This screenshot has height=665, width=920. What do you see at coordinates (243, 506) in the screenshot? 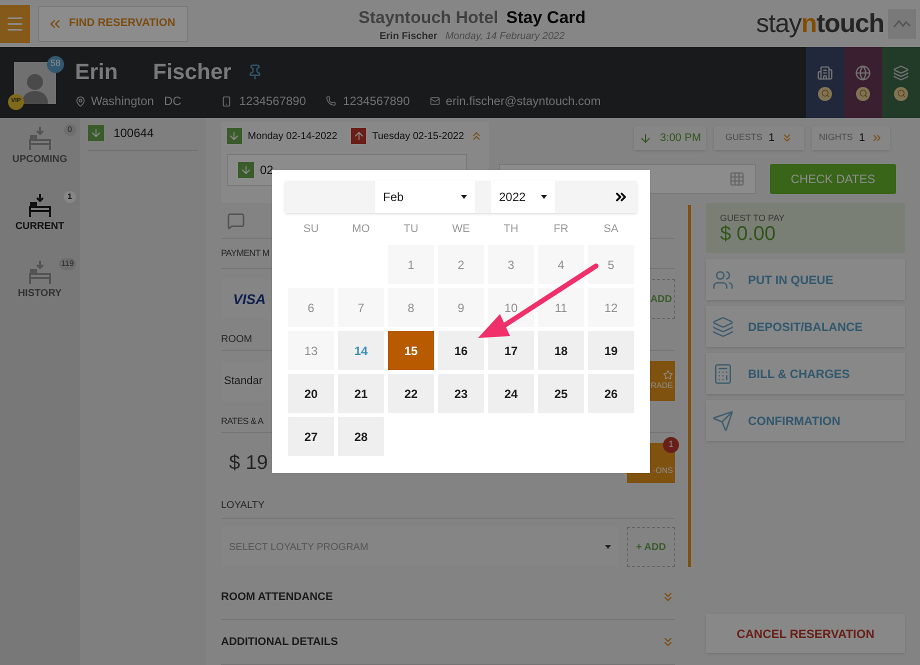
I see `field-label: LOYALTY` at bounding box center [243, 506].